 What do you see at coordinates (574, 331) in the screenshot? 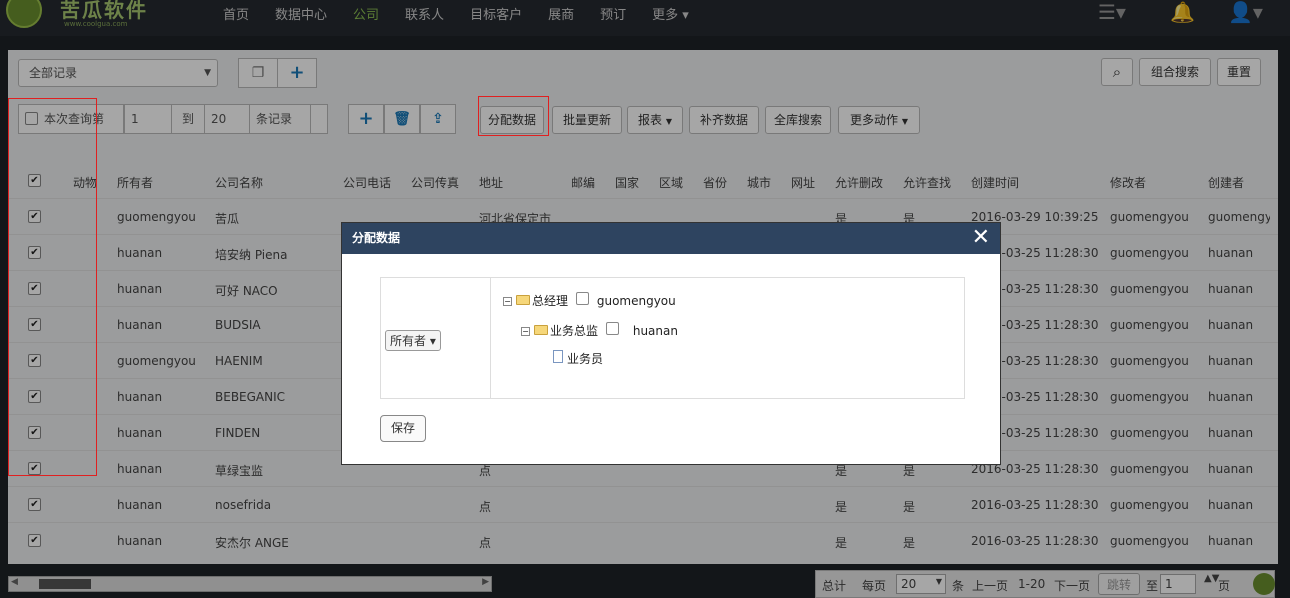
I see `tree-node-label: 业务总监` at bounding box center [574, 331].